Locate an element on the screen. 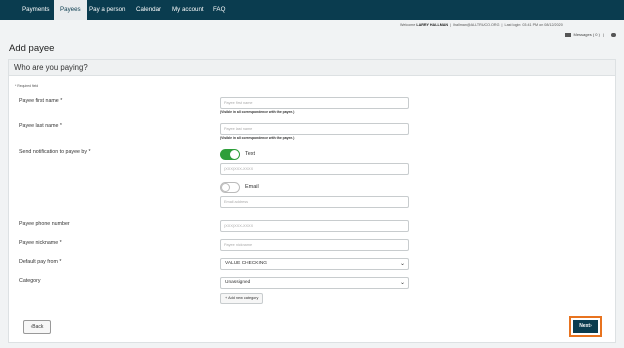  add-category-button: + Add new category is located at coordinates (242, 298).